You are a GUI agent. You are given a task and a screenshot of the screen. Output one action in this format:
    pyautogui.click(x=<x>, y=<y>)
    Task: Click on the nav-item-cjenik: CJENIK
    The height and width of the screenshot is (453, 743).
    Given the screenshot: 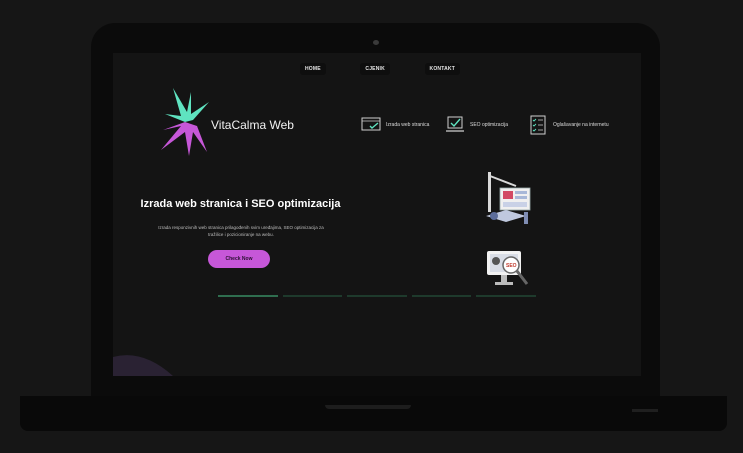 What is the action you would take?
    pyautogui.click(x=375, y=69)
    